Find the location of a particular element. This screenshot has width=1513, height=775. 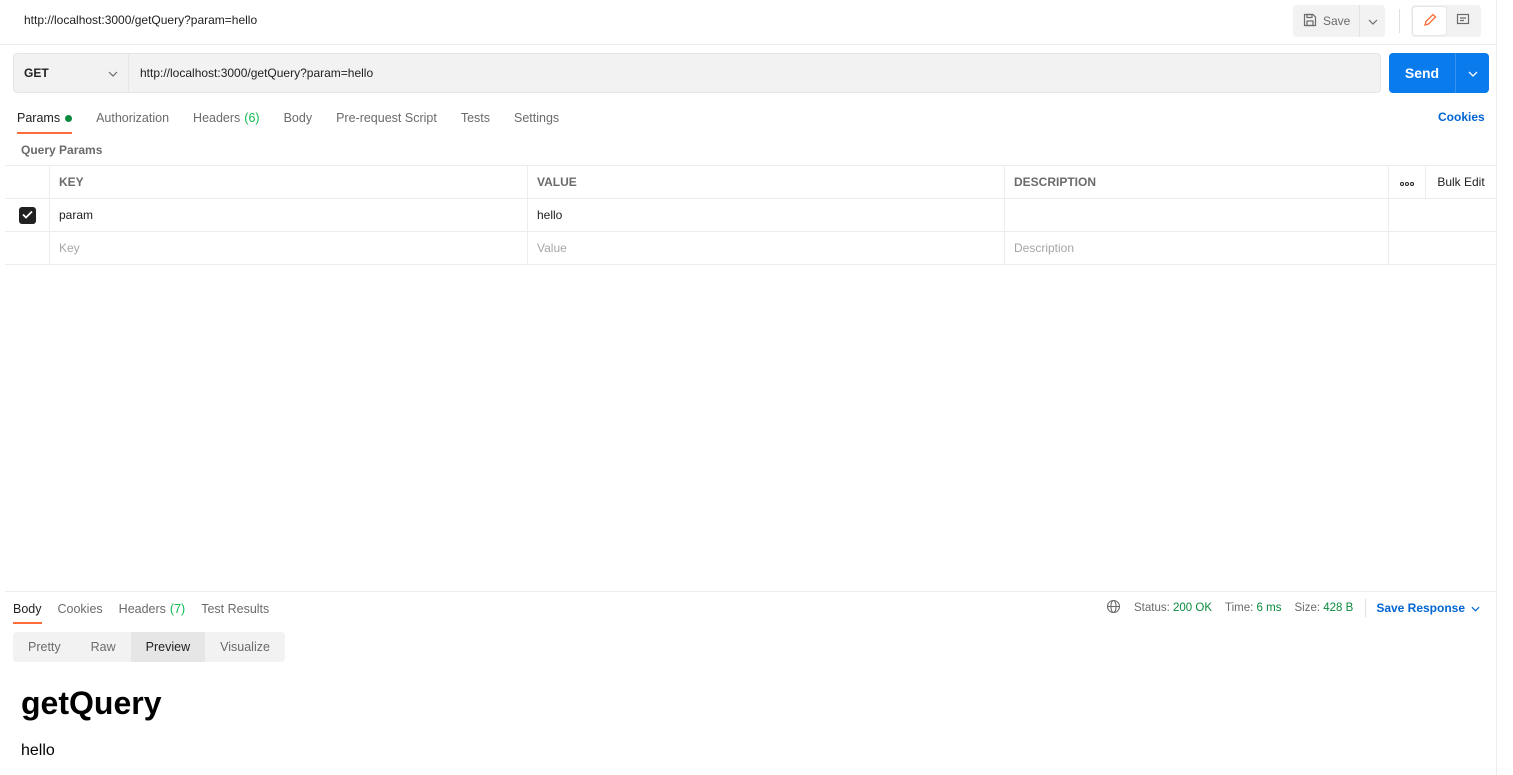

time-readout: Time: 6 ms is located at coordinates (1253, 608).